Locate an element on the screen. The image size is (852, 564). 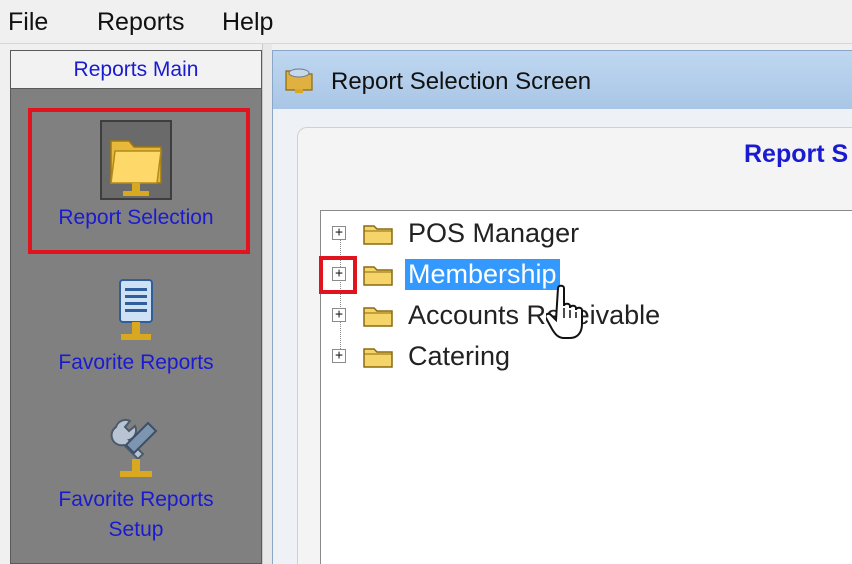
nav-item-favorite-reports: Favorite Reports is located at coordinates (136, 327).